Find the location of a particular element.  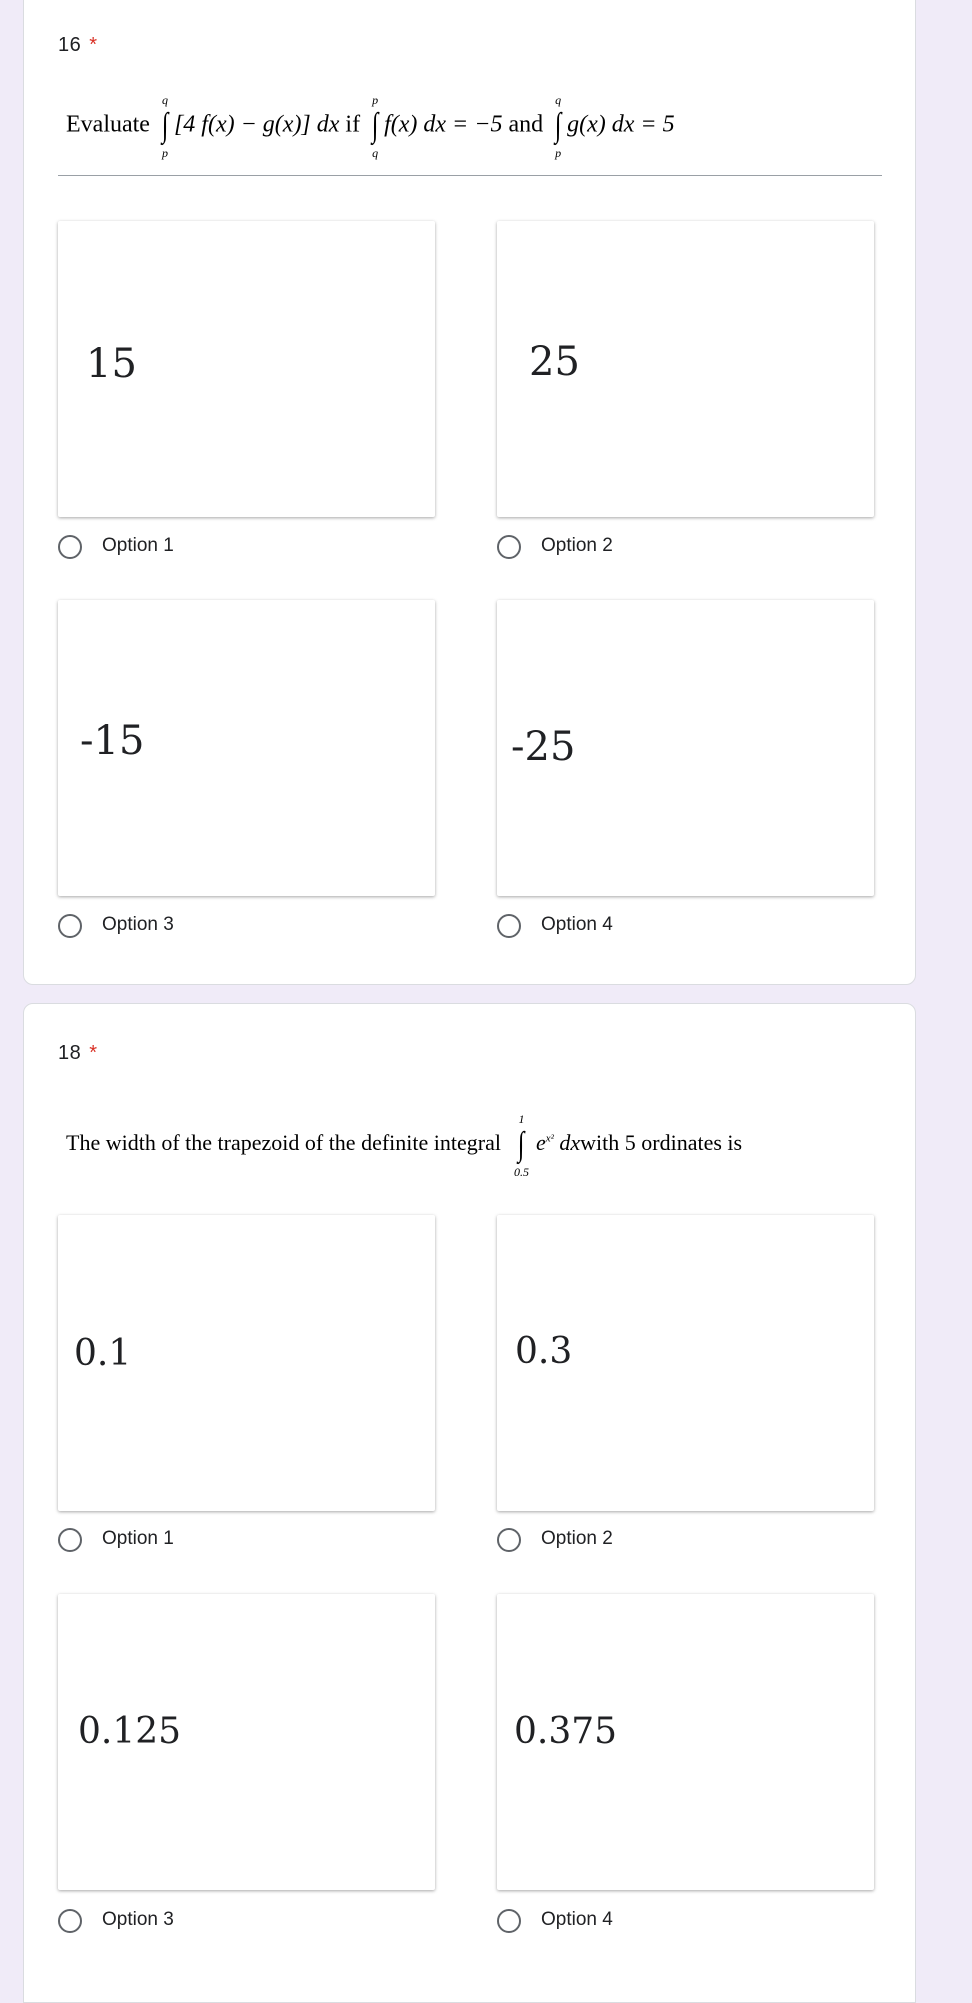

g-integral-expression: g(x) dx = 5 is located at coordinates (621, 124).